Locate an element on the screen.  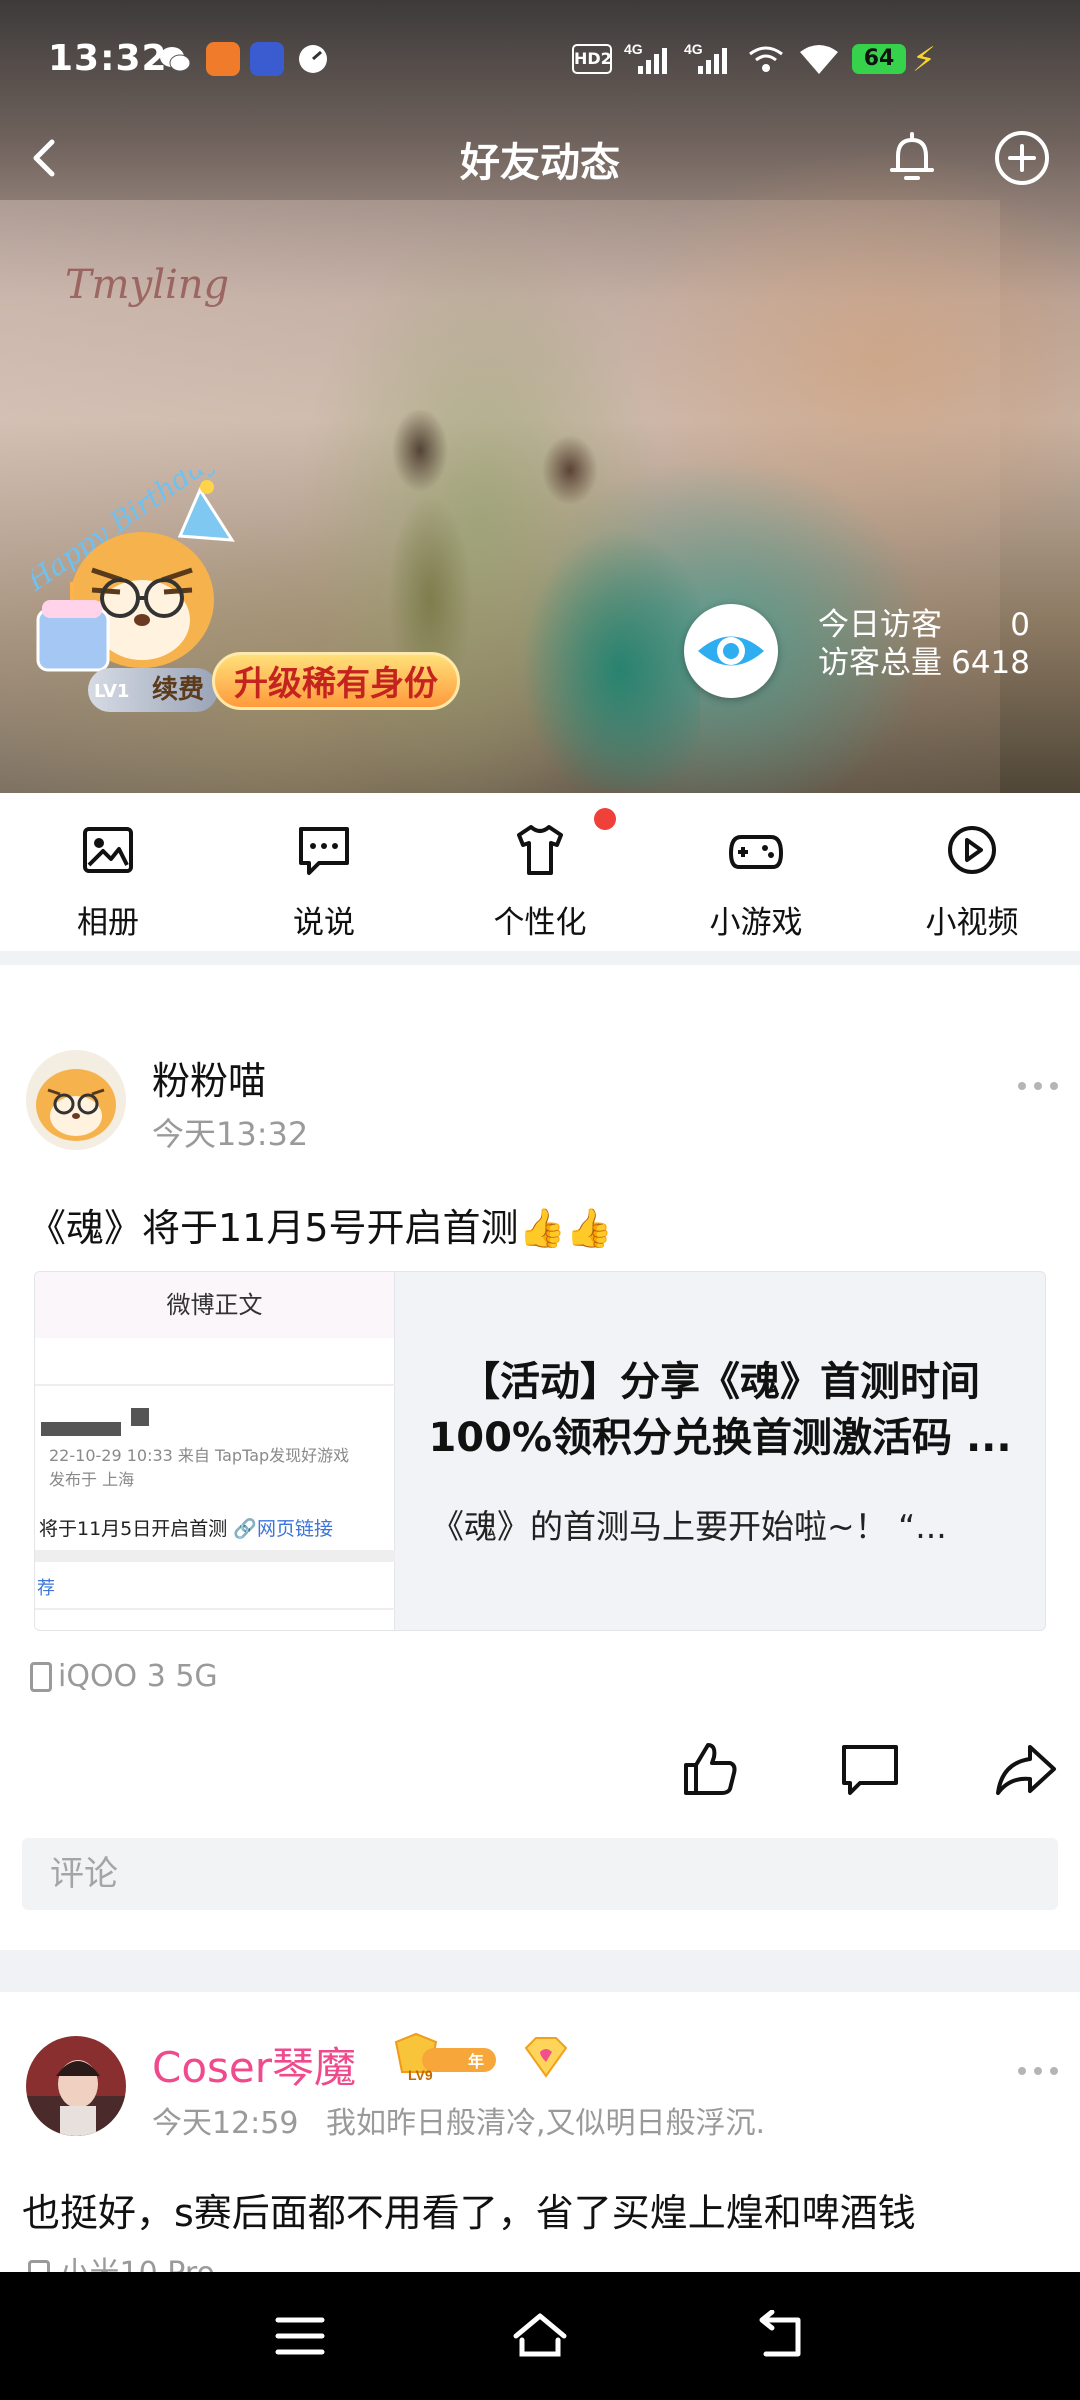
photo-album-icon is located at coordinates (108, 850).